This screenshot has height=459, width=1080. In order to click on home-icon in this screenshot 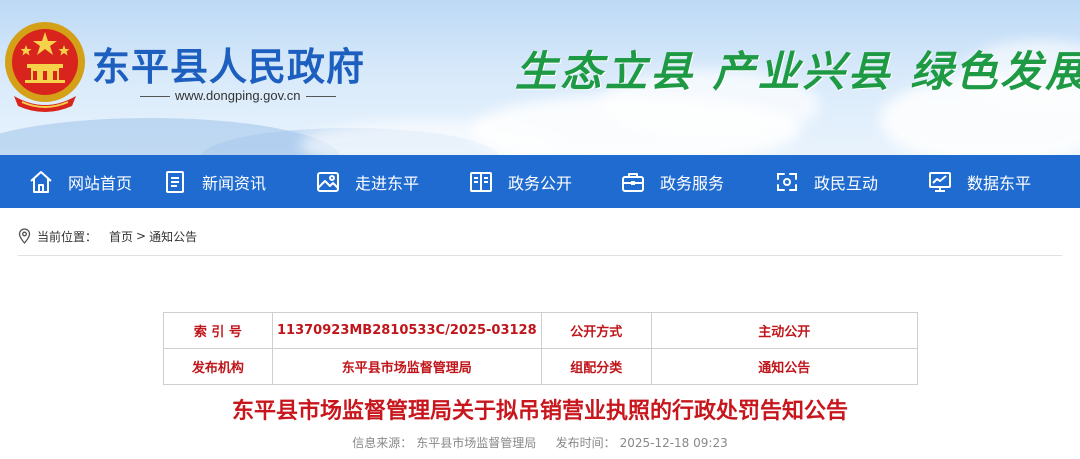, I will do `click(41, 181)`.